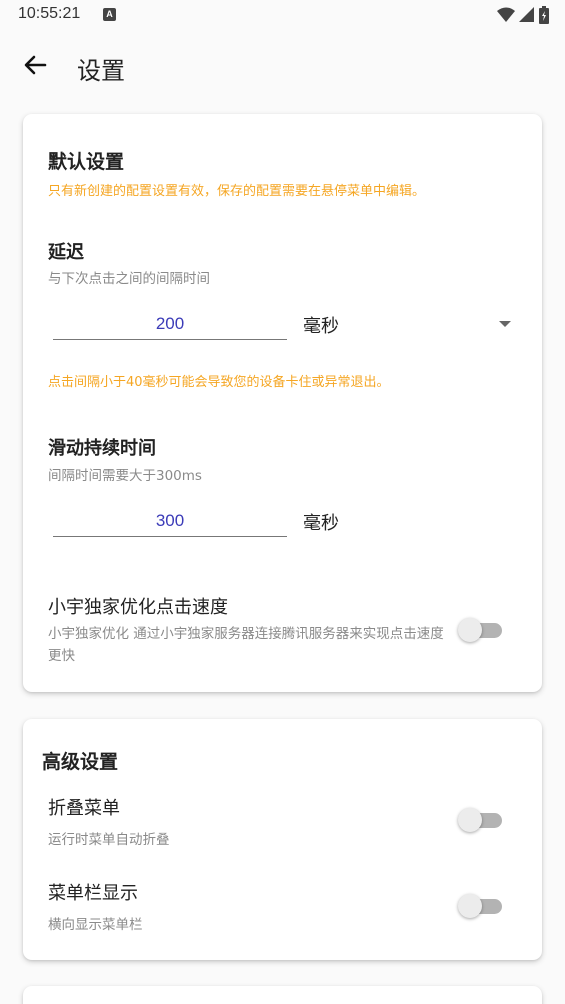 The height and width of the screenshot is (1004, 565). I want to click on collapse-menu-toggle, so click(481, 820).